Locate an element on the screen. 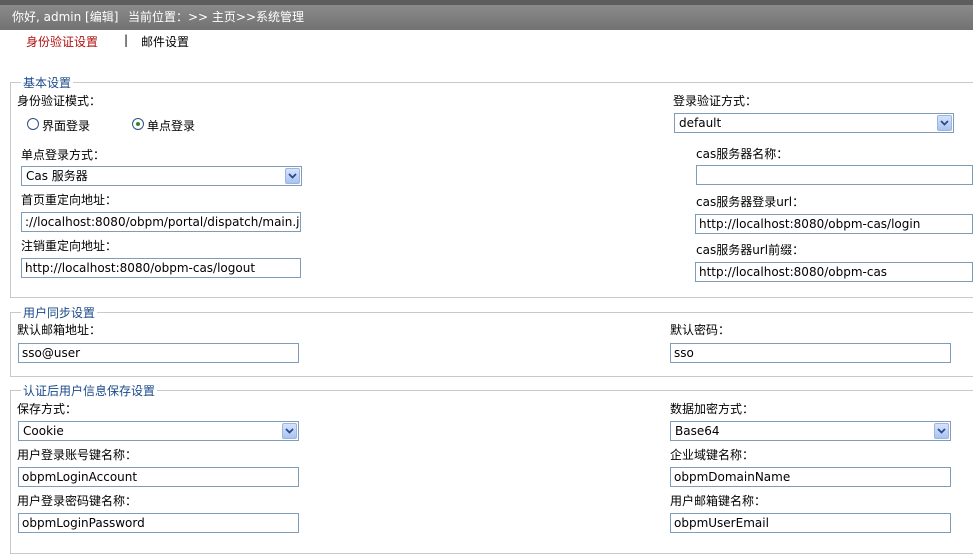 This screenshot has height=554, width=973. login-verify-label: 登录验证方式： is located at coordinates (715, 101).